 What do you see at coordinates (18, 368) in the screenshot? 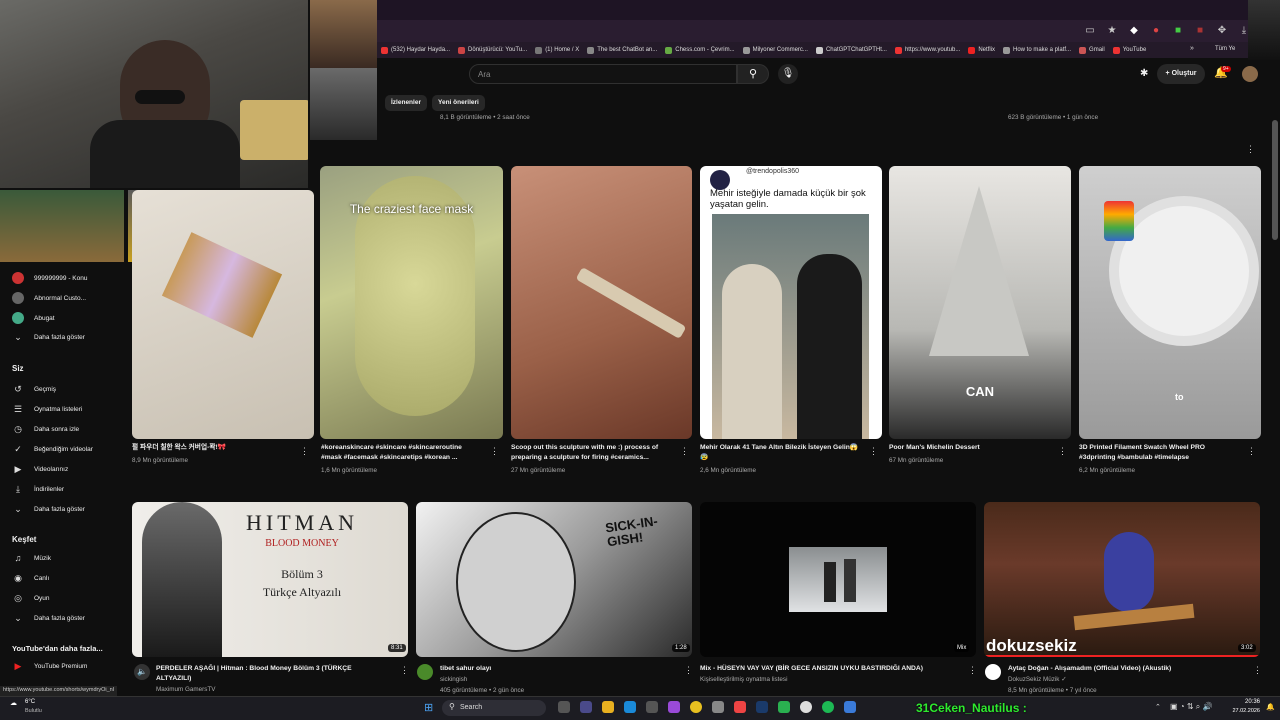
I see `sidebar-heading-you: Siz` at bounding box center [18, 368].